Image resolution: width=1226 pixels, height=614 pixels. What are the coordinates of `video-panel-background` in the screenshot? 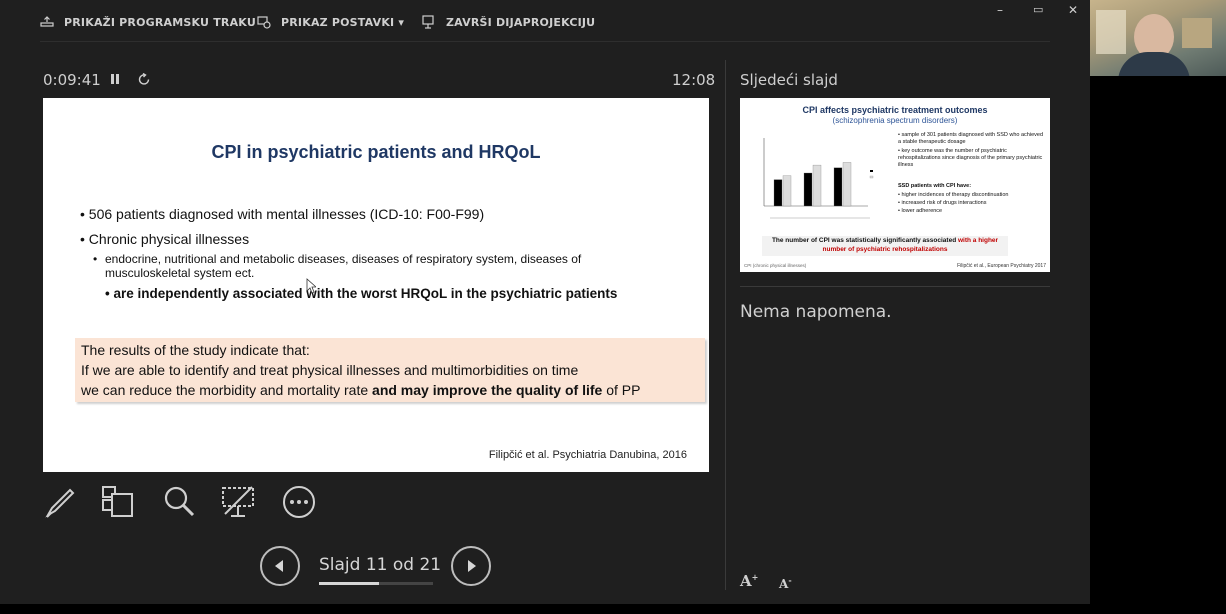 It's located at (1158, 345).